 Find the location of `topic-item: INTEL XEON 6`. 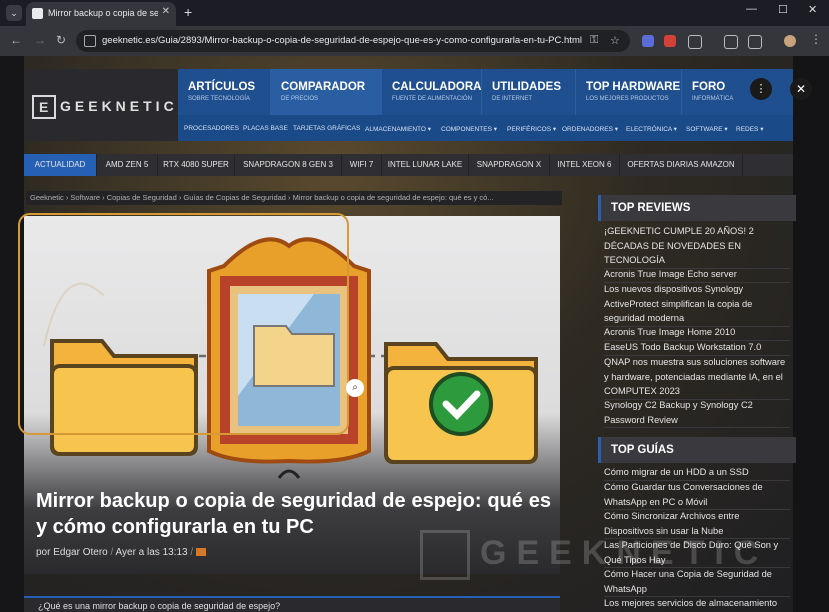

topic-item: INTEL XEON 6 is located at coordinates (585, 165).